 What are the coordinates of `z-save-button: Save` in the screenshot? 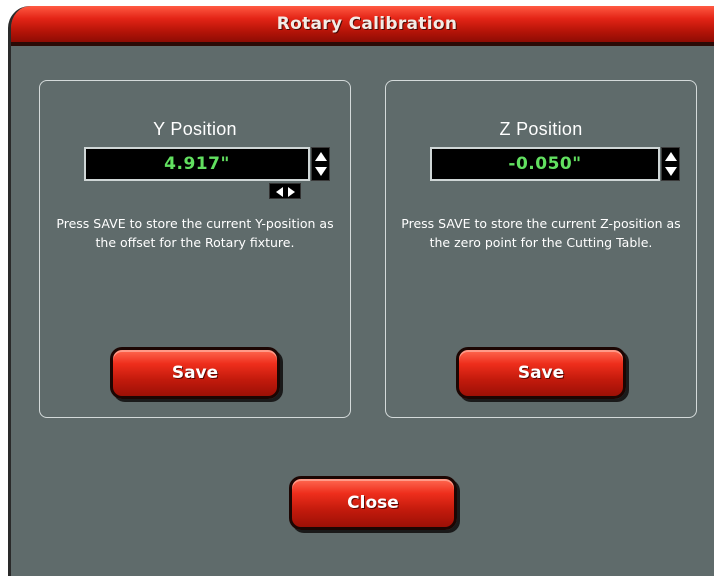 It's located at (541, 373).